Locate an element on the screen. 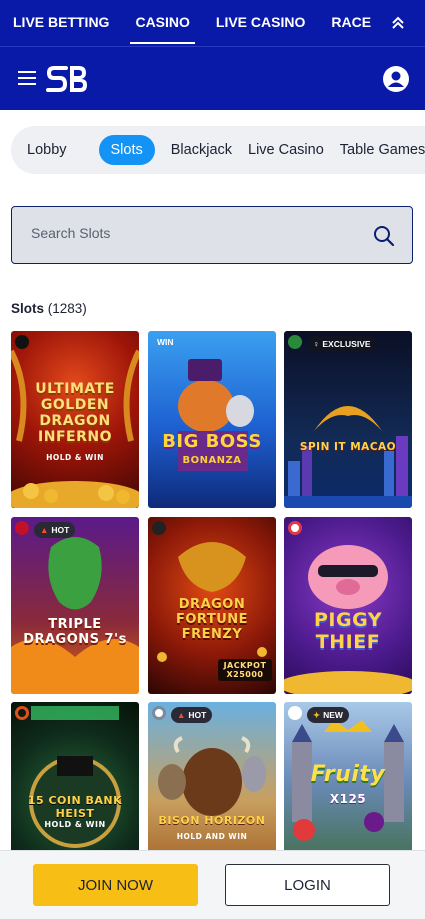 The image size is (425, 919). section-name: Slots is located at coordinates (28, 308).